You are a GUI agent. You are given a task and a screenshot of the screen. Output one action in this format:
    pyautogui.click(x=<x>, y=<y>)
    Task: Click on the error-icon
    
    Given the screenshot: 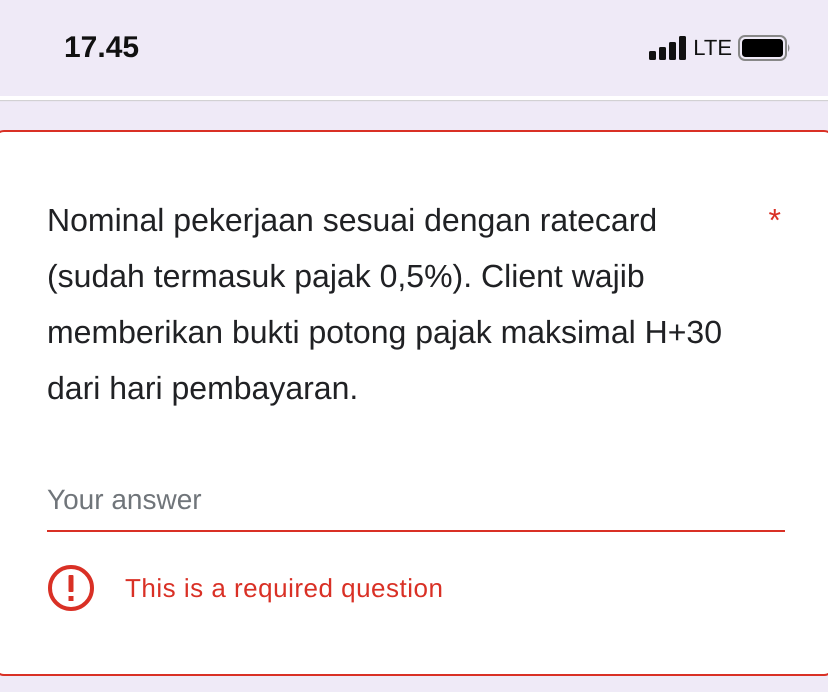 What is the action you would take?
    pyautogui.click(x=71, y=588)
    